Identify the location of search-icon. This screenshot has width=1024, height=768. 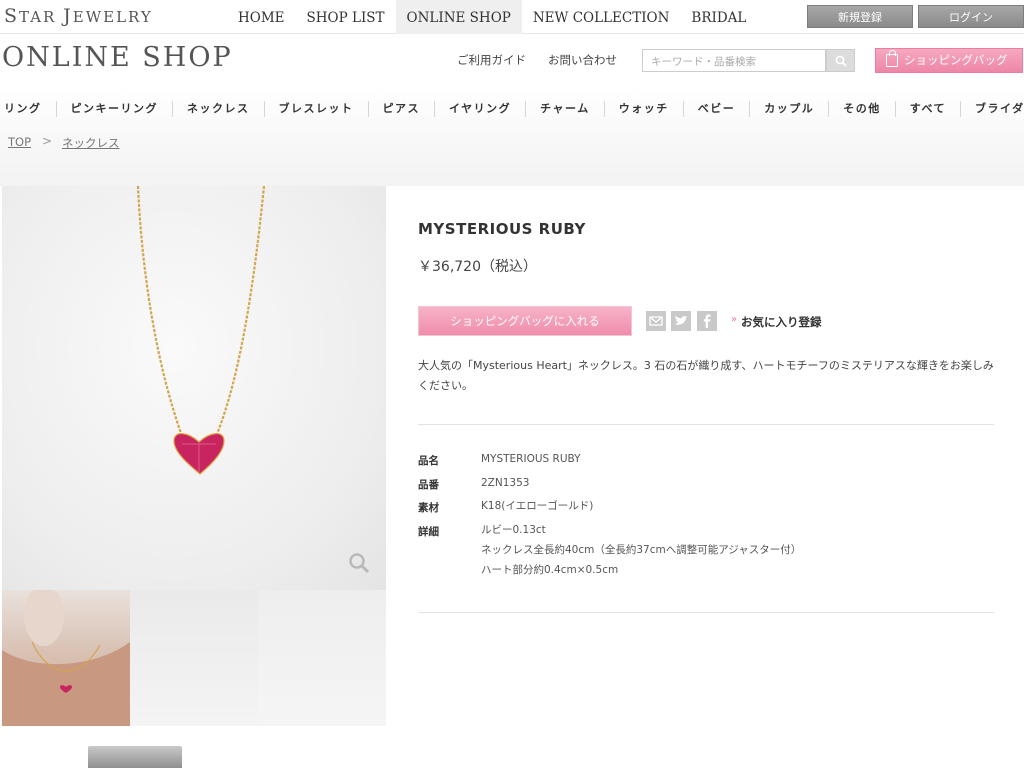
(841, 61).